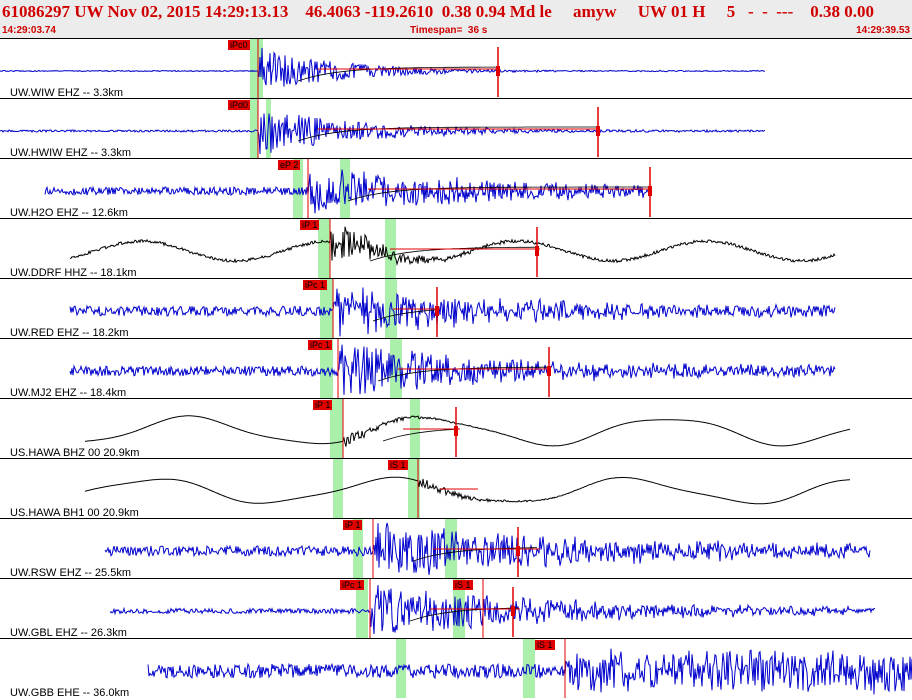  I want to click on channel-label: UW.H2O EHZ -- 12.6km, so click(69, 212).